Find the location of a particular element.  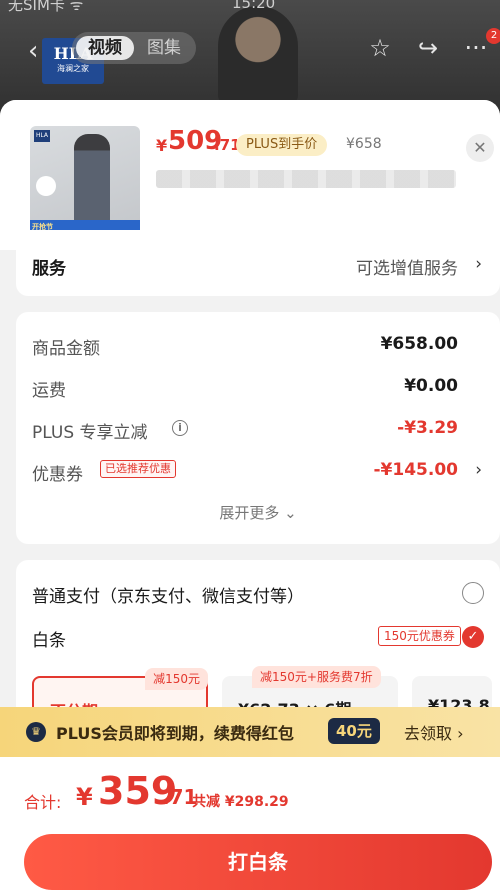

back-arrow-icon: ‹ is located at coordinates (33, 51).